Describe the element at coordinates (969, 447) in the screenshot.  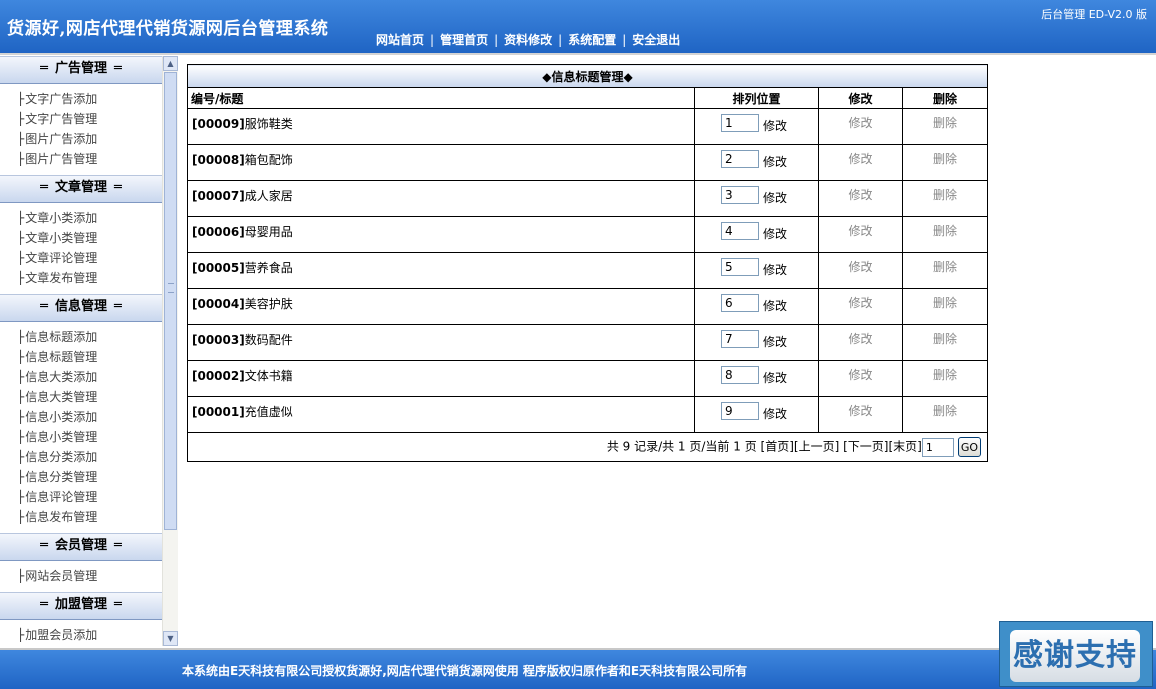
I see `go-button: GO` at that location.